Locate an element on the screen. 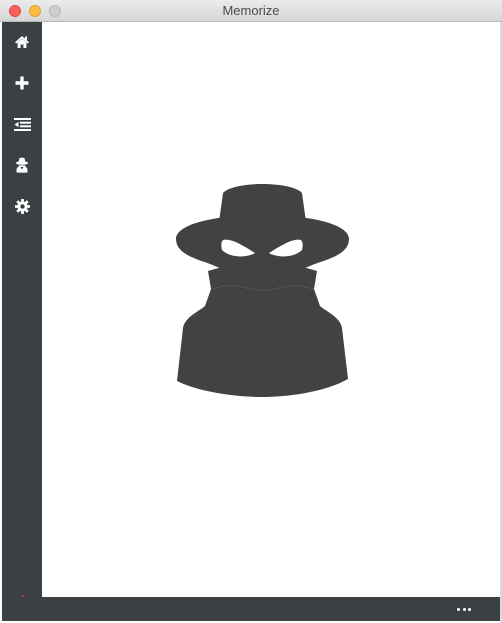  sidebar-item-add is located at coordinates (22, 83).